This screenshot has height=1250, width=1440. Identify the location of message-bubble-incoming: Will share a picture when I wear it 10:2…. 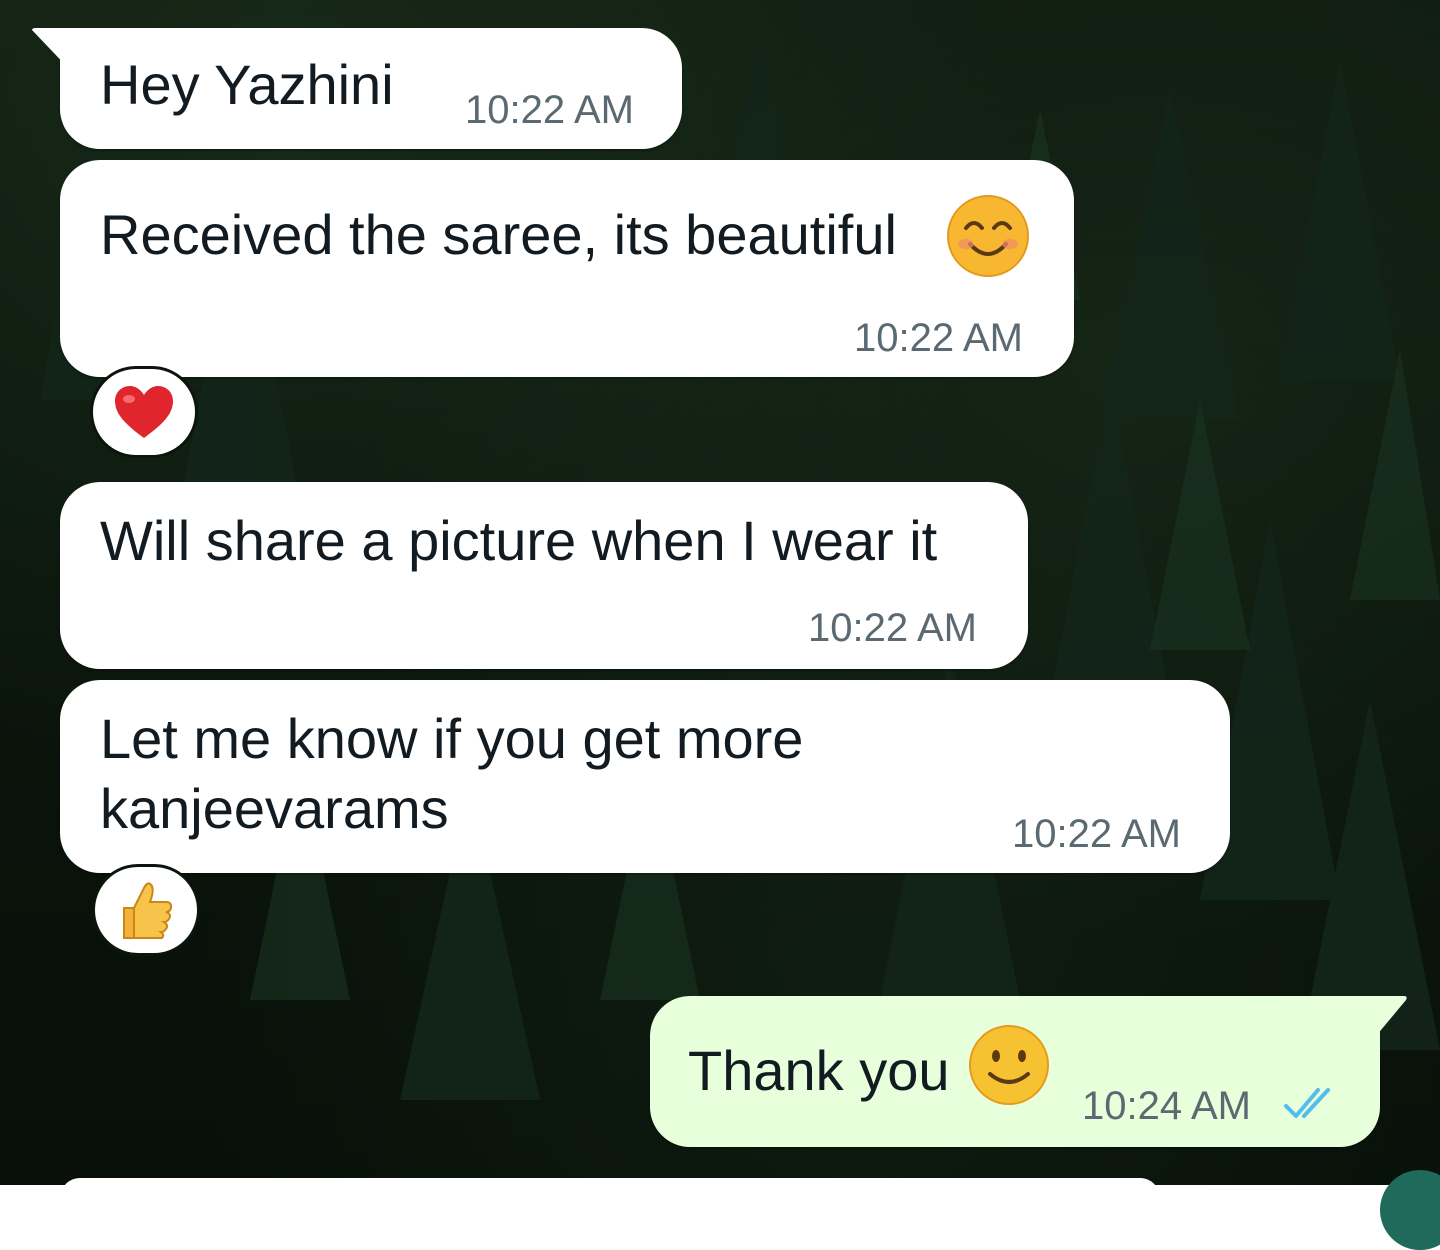
(544, 575).